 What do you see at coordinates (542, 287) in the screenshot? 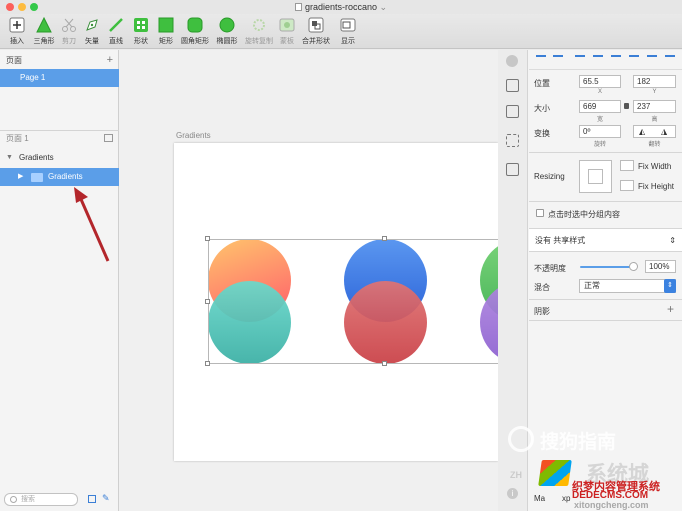
I see `blend-label: 混合` at bounding box center [542, 287].